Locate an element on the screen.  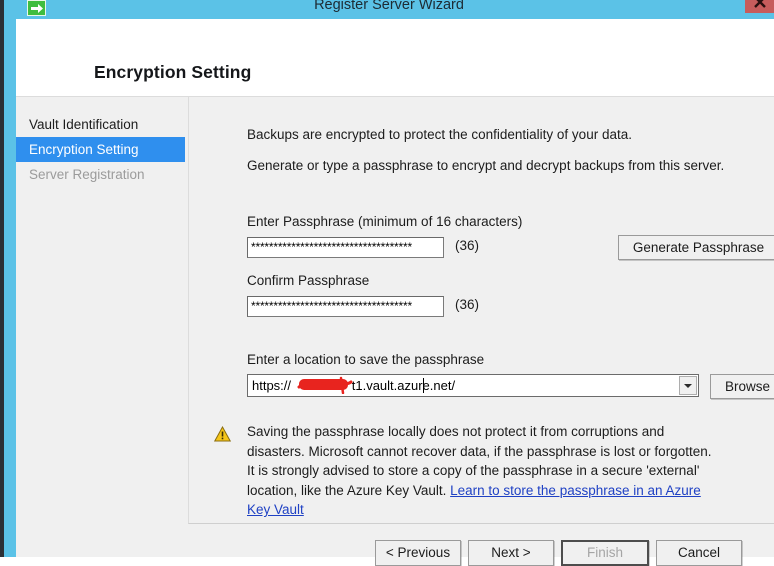
sidebar-item-vault-identification: Vault Identification is located at coordinates (100, 124).